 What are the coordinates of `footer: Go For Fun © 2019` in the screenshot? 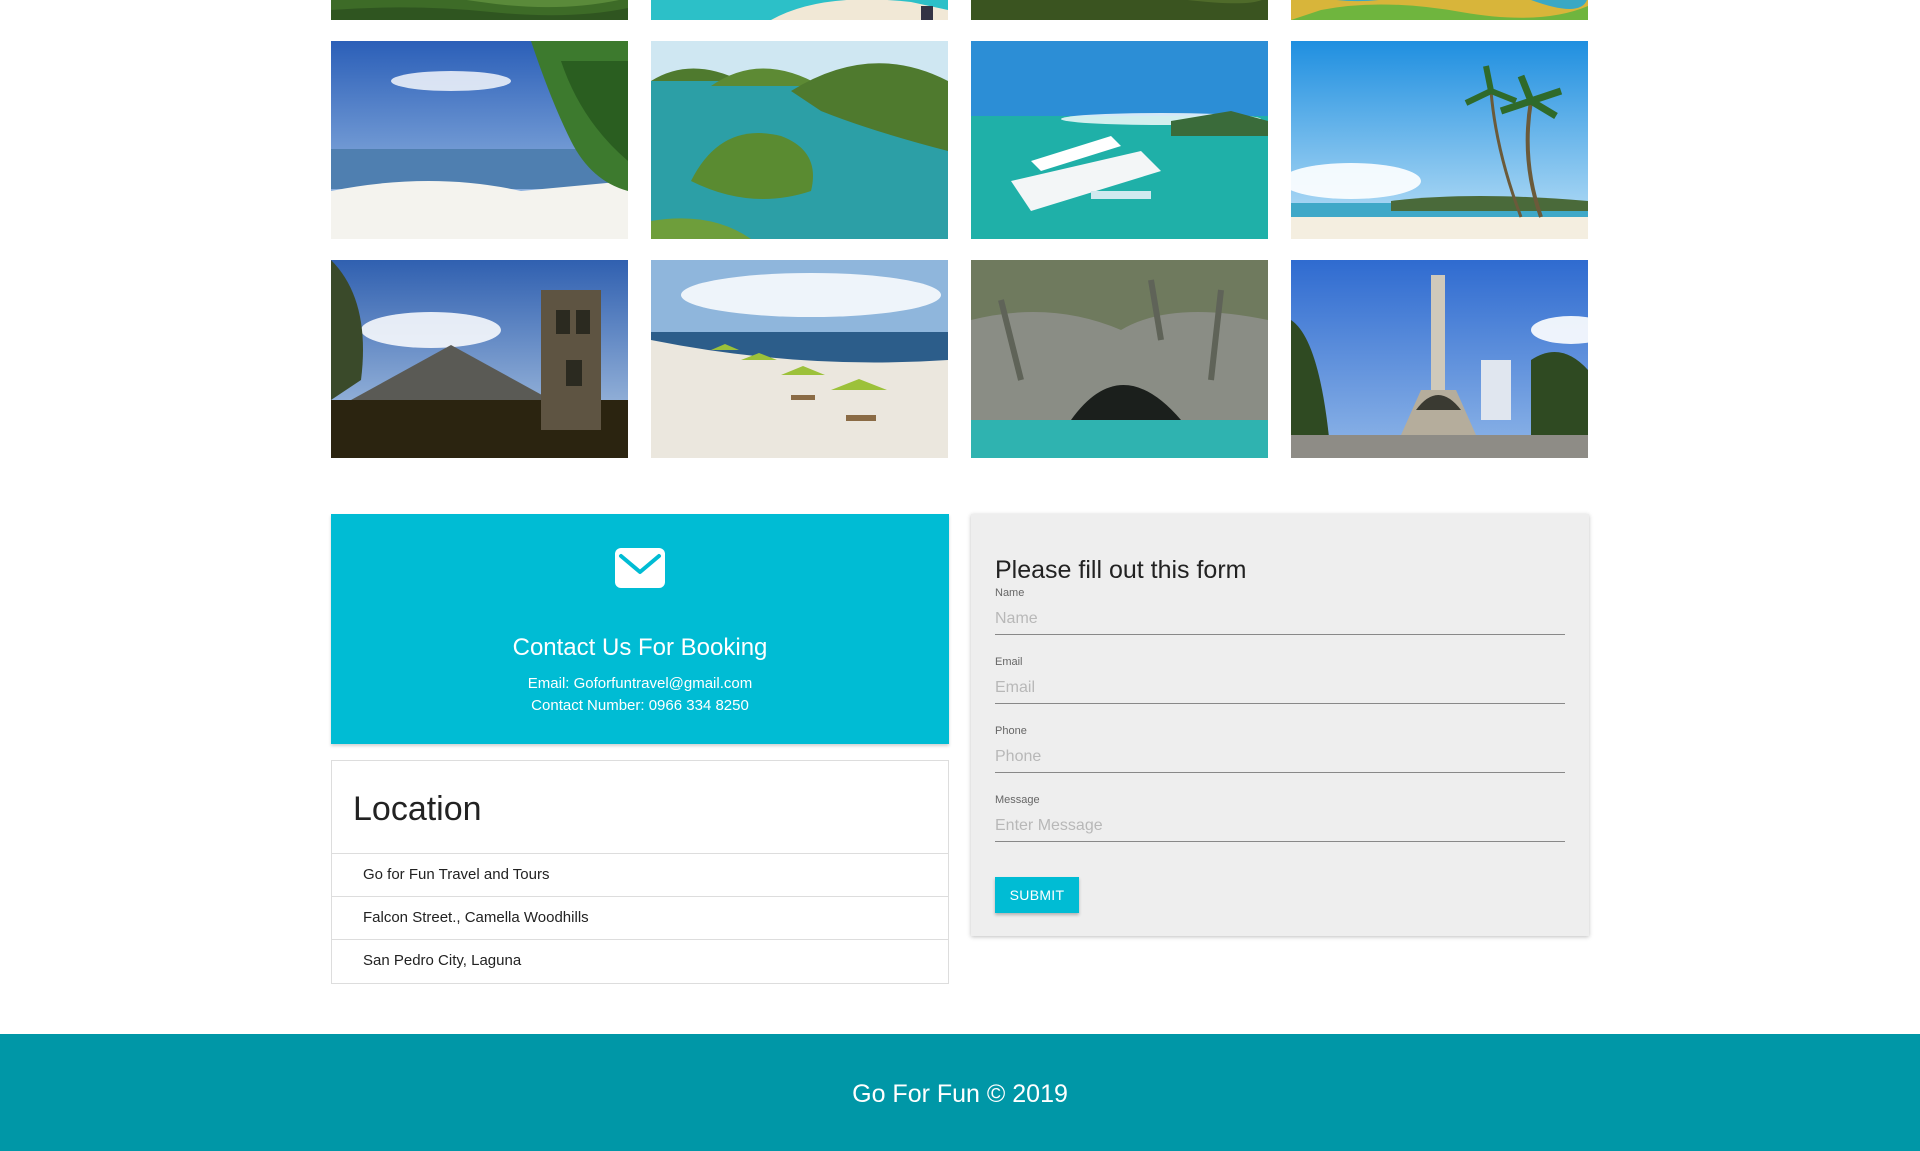 It's located at (960, 1092).